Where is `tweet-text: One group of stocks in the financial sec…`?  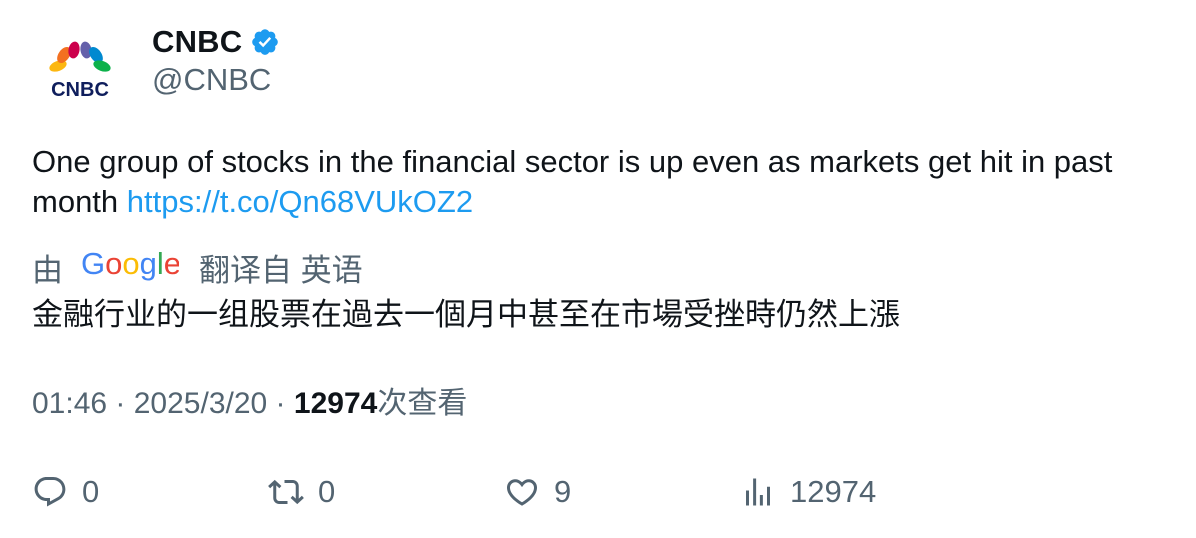
tweet-text: One group of stocks in the financial sec… is located at coordinates (602, 182).